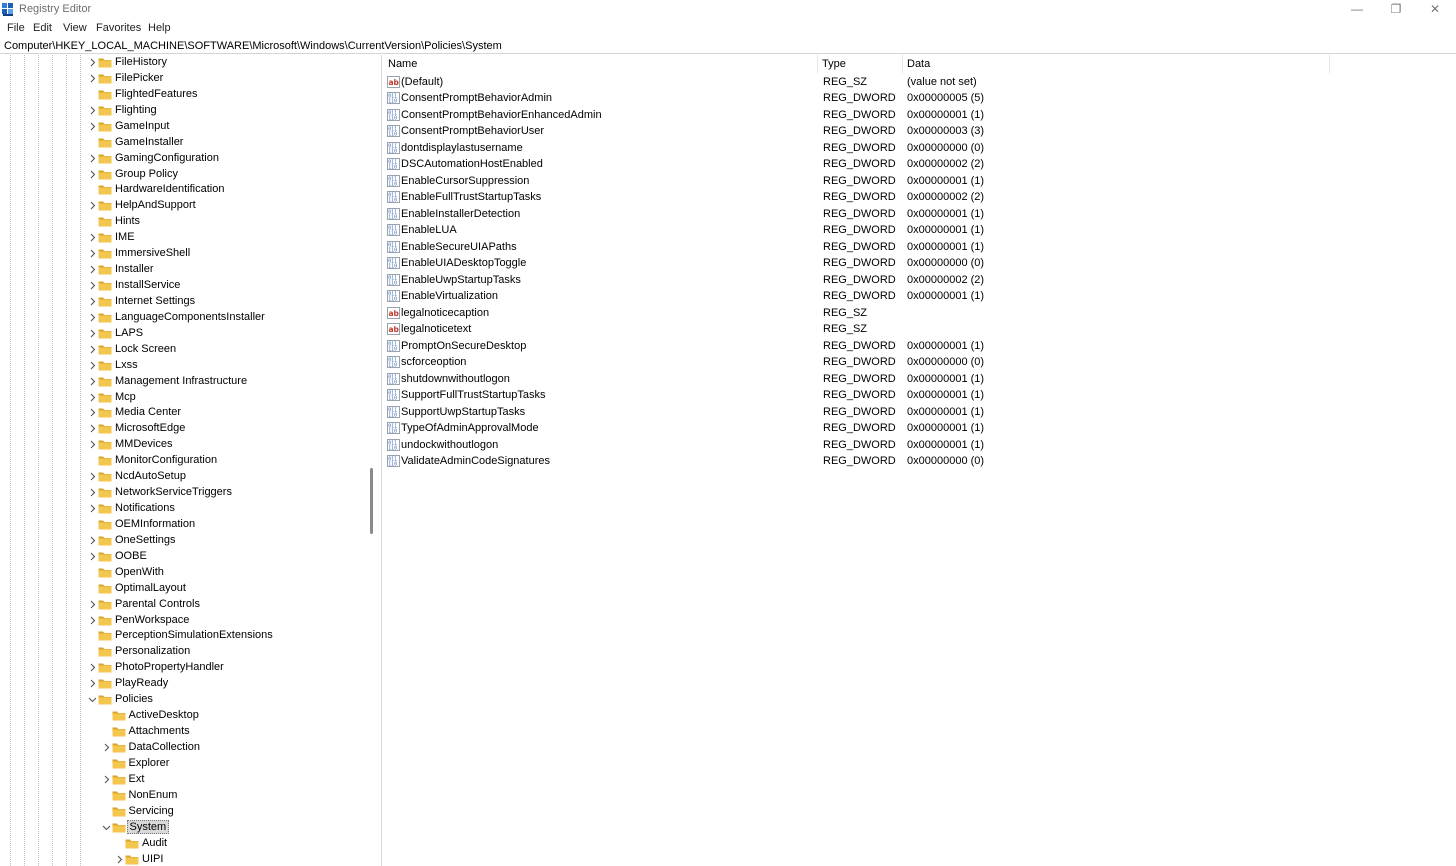 This screenshot has height=866, width=1456. I want to click on tree-node: Parental Controls, so click(184, 605).